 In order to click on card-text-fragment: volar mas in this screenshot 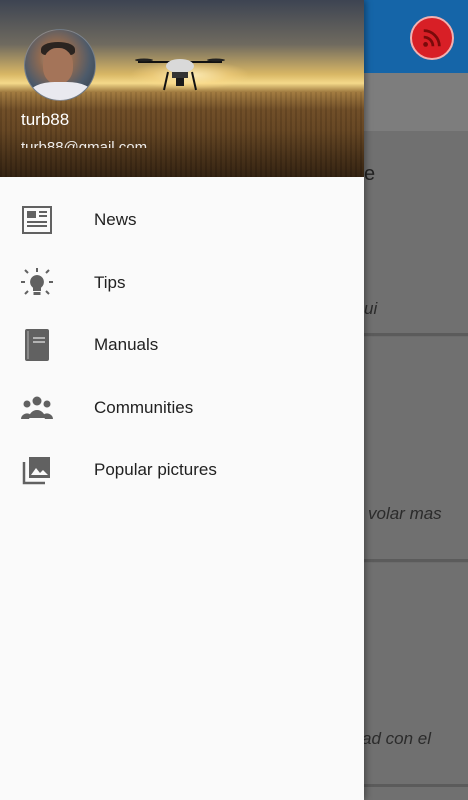, I will do `click(405, 513)`.